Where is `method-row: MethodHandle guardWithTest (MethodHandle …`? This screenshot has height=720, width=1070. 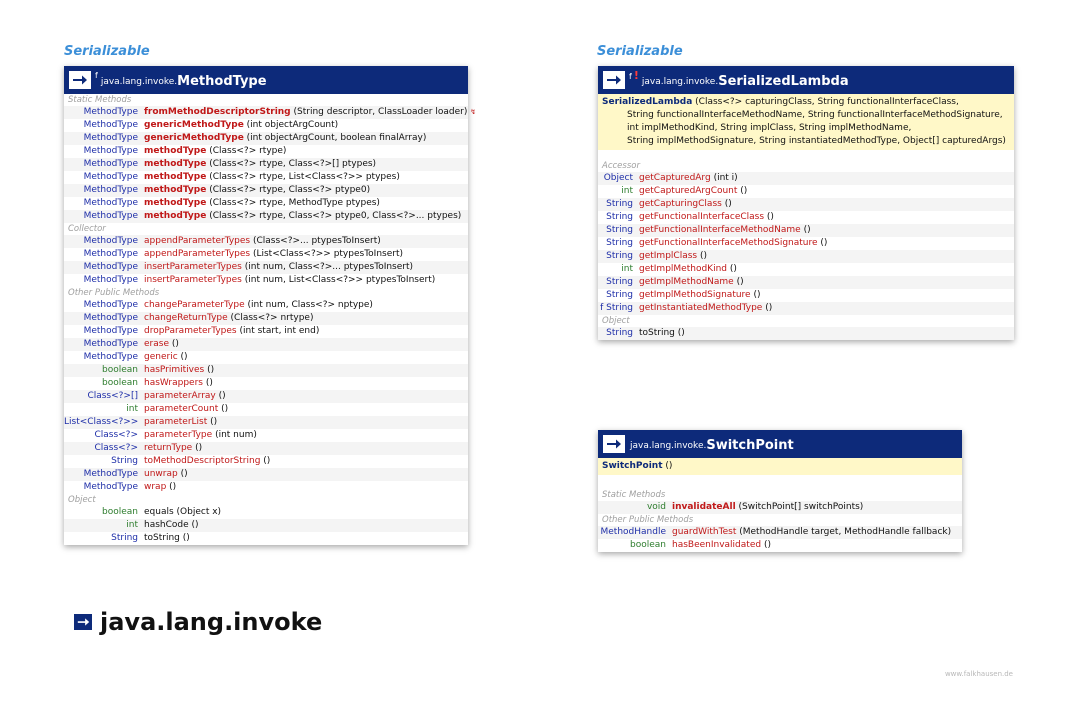 method-row: MethodHandle guardWithTest (MethodHandle … is located at coordinates (780, 532).